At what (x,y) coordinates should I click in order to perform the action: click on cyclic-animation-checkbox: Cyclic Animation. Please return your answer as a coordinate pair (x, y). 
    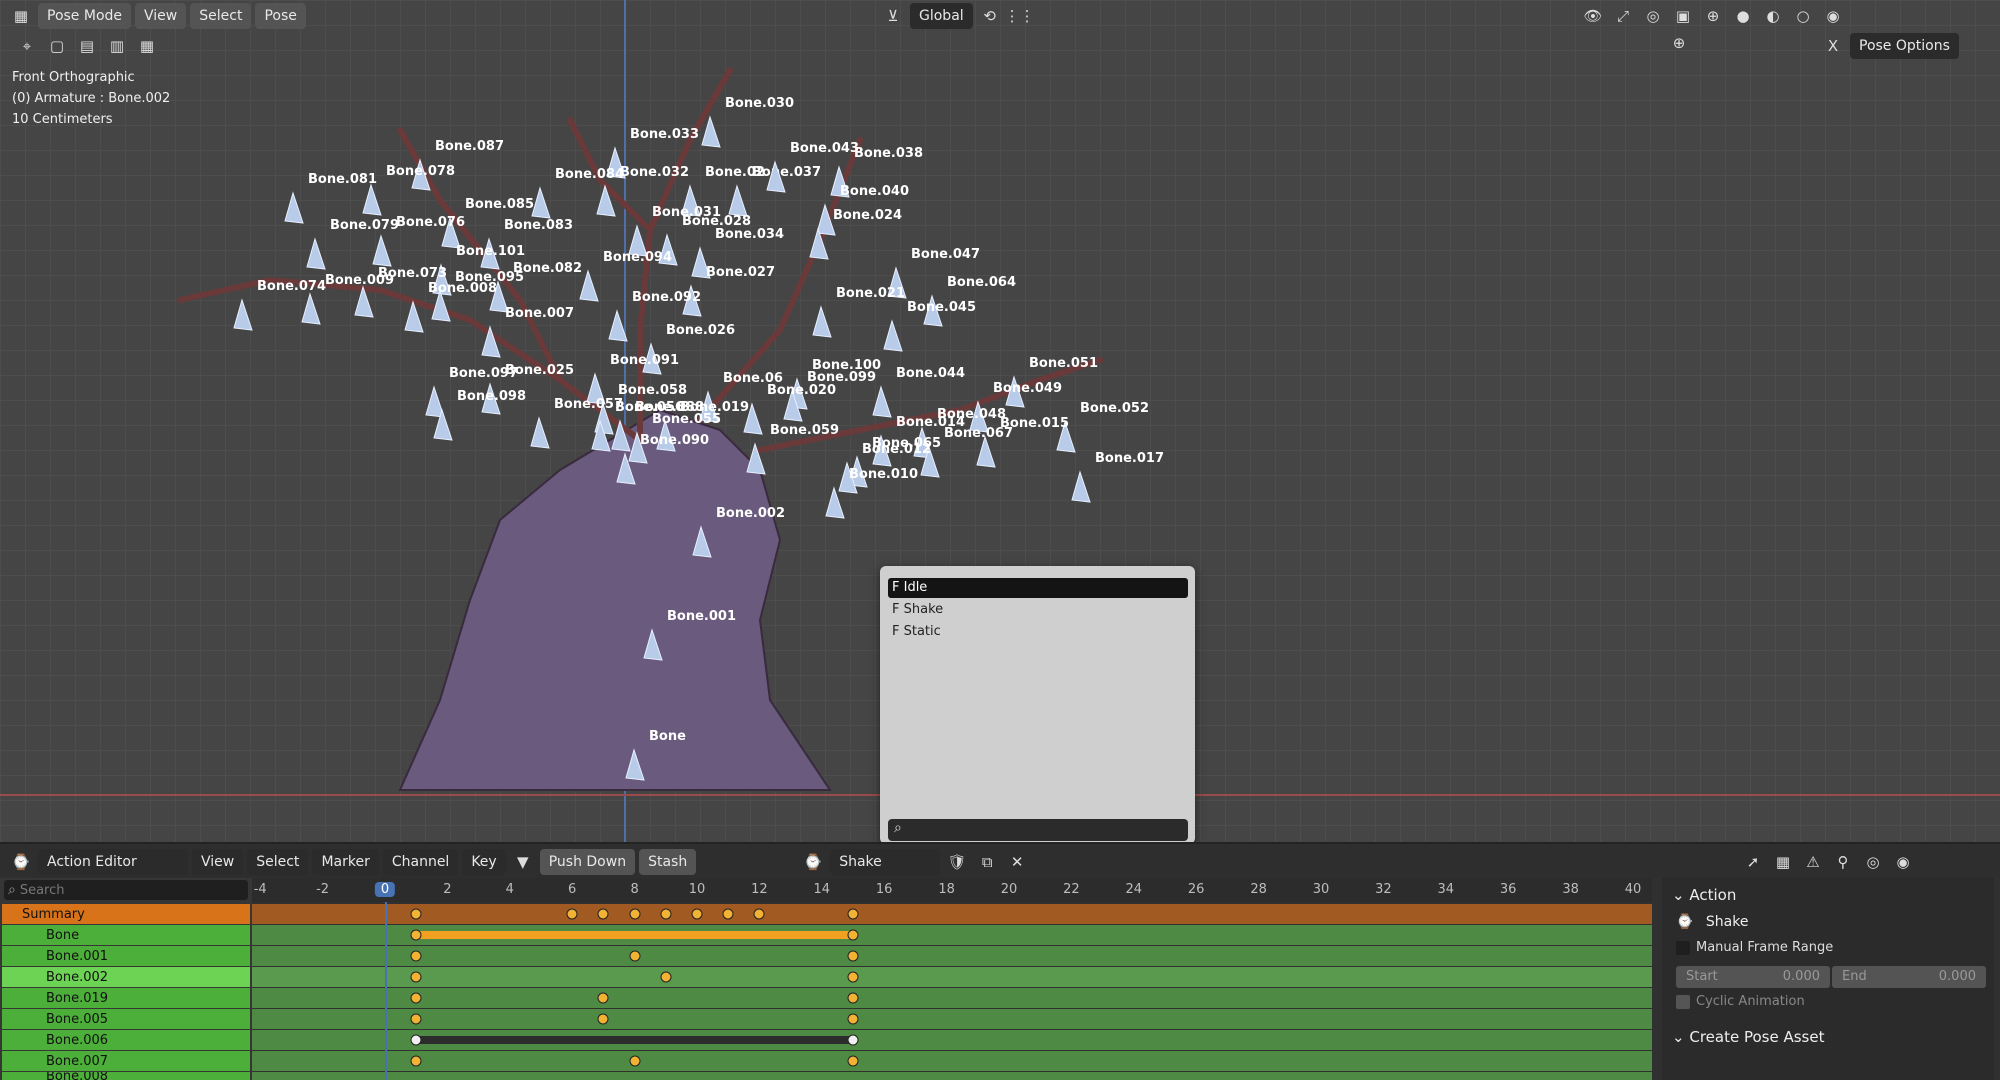
    Looking at the image, I should click on (1740, 1001).